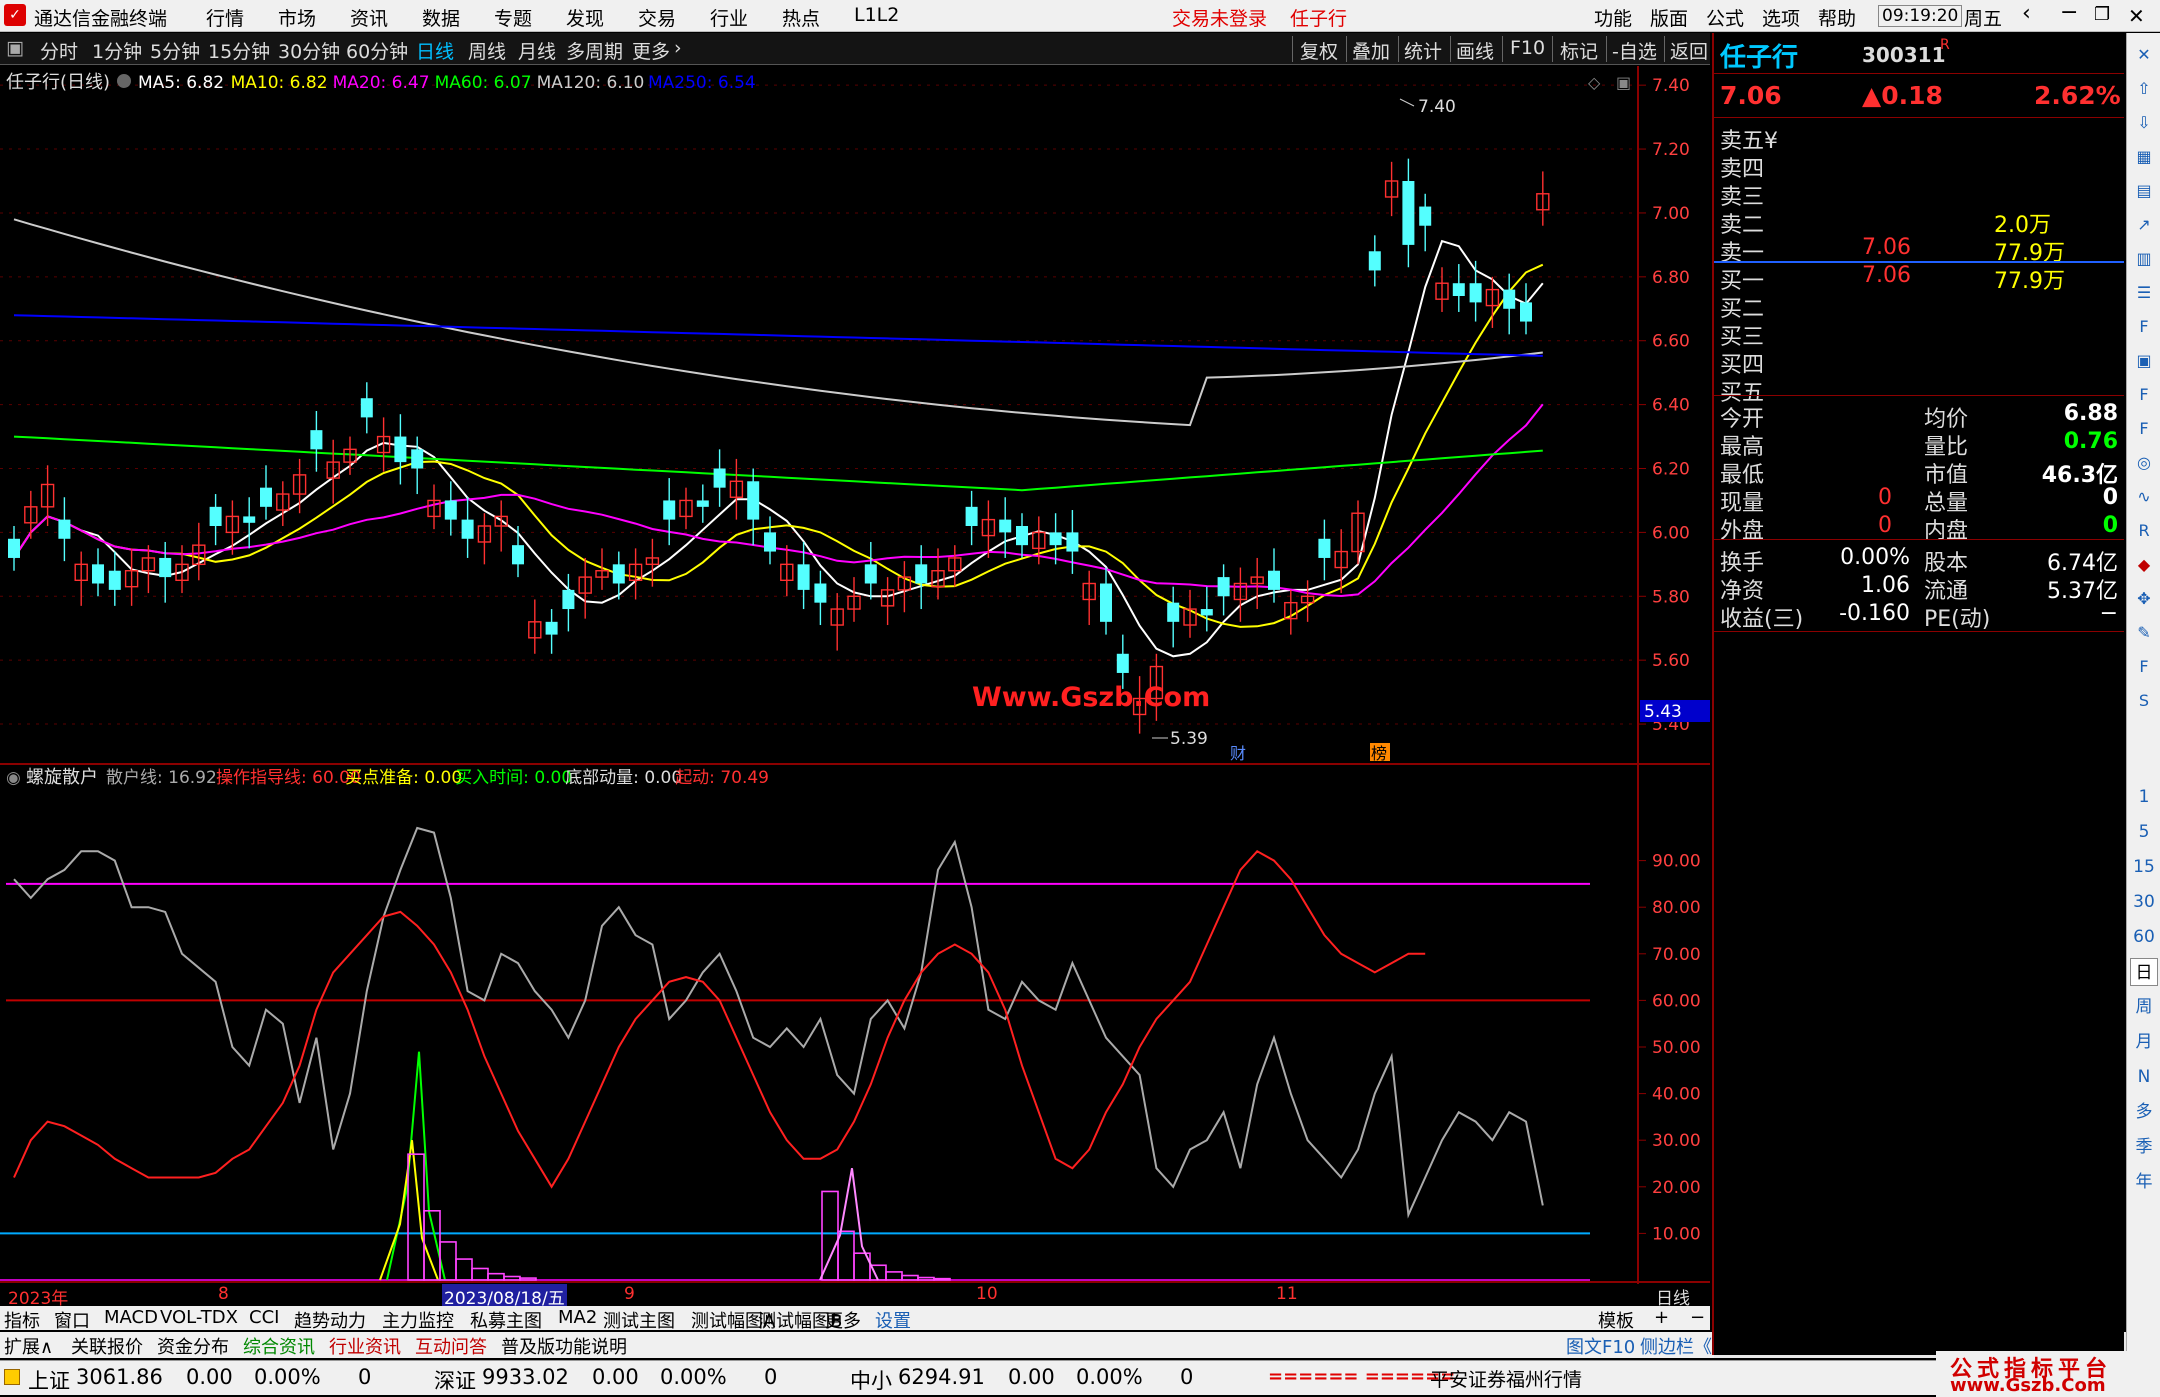 The width and height of the screenshot is (2160, 1397). Describe the element at coordinates (2144, 972) in the screenshot. I see `sidebar-period: 日` at that location.